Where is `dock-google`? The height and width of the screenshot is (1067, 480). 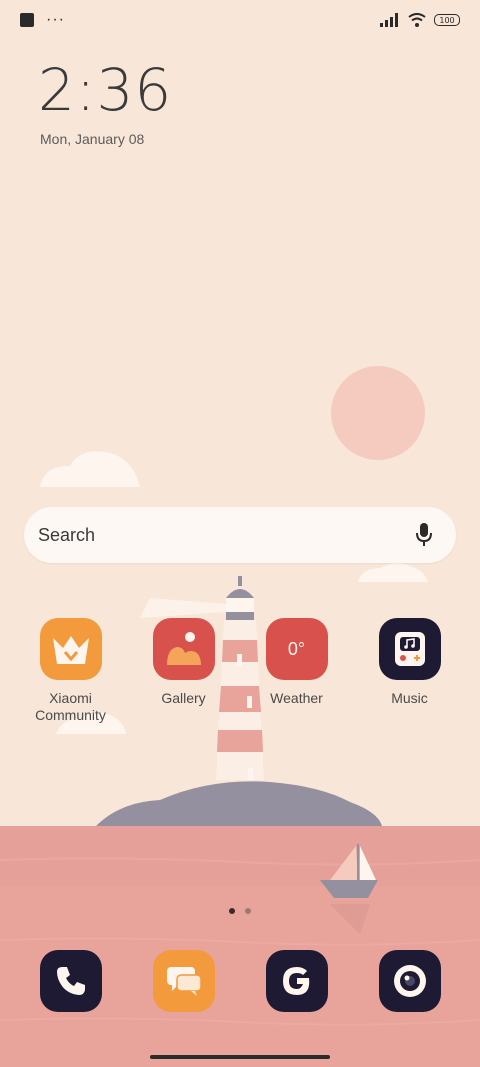
dock-google is located at coordinates (297, 981).